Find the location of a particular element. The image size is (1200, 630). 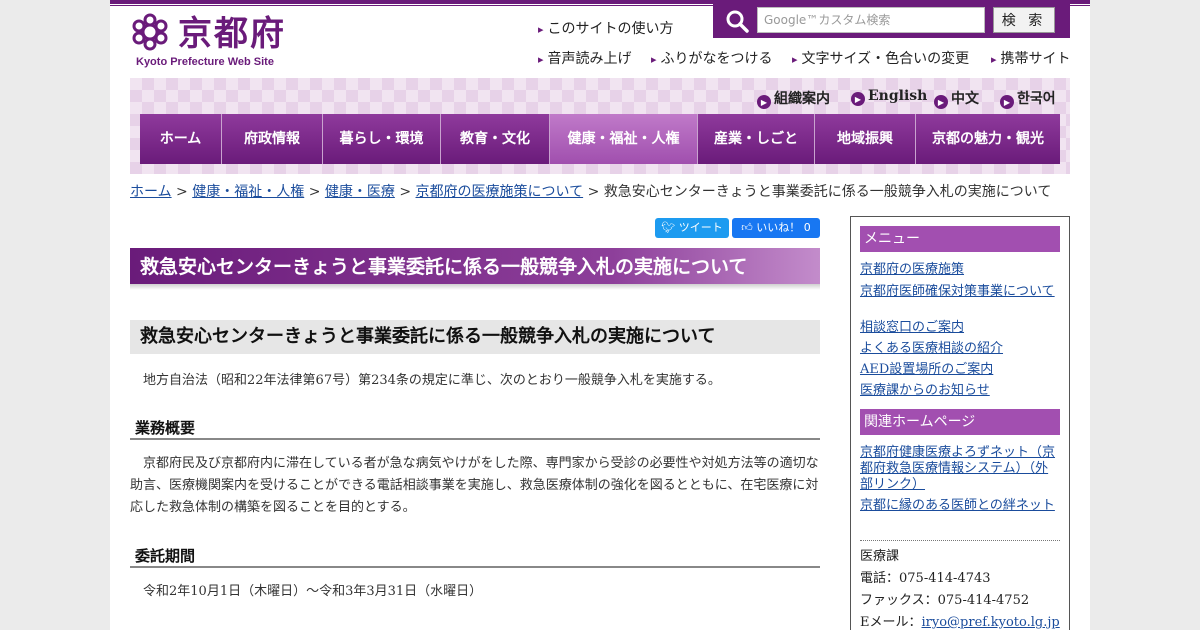

contact-phone: 電話：075-414-4743 is located at coordinates (962, 579).